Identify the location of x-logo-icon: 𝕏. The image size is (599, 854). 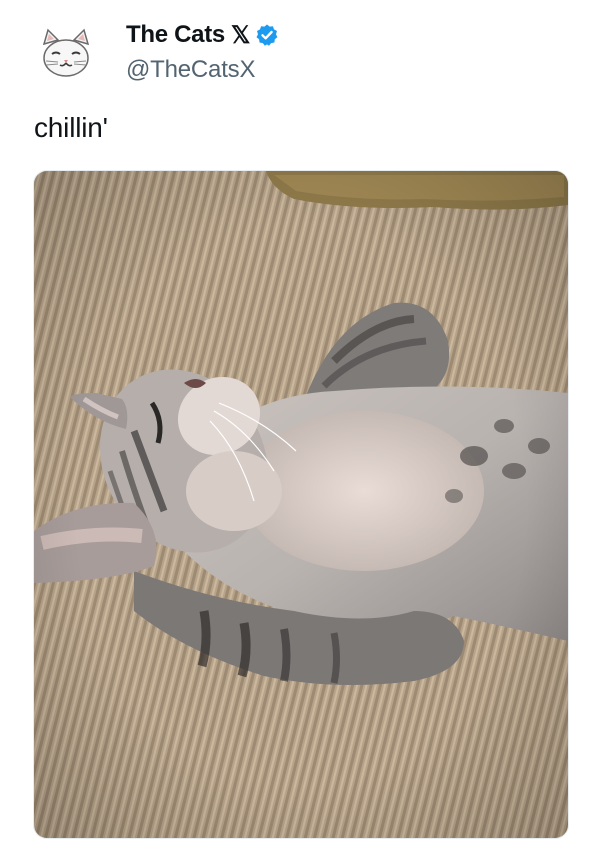
(240, 35).